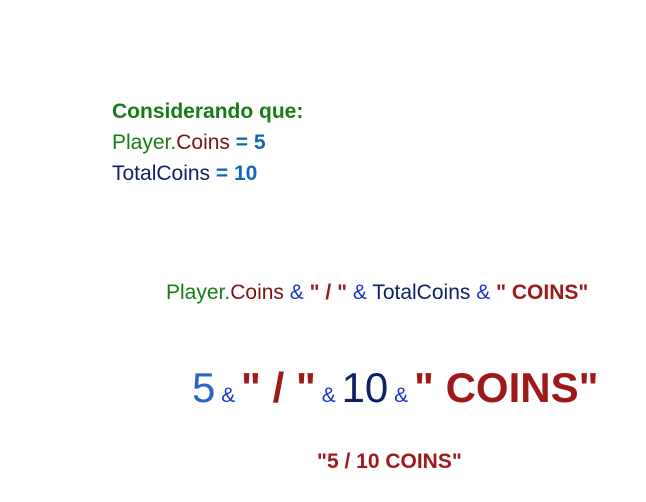 The height and width of the screenshot is (502, 646). I want to click on coins-literal: COINS, so click(545, 292).